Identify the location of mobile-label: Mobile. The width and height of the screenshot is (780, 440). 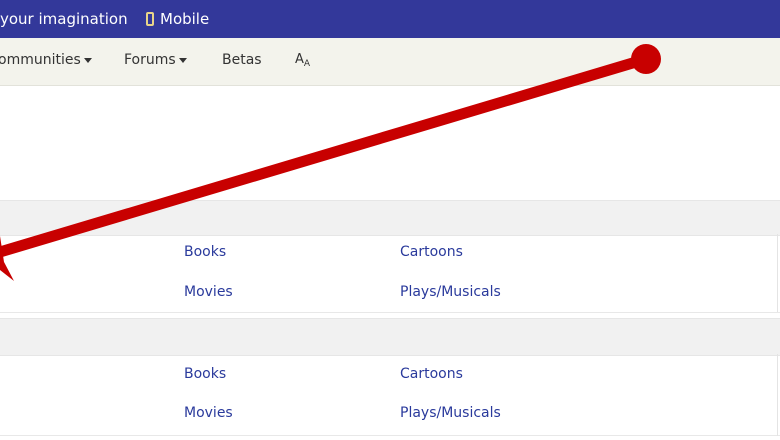
(185, 19).